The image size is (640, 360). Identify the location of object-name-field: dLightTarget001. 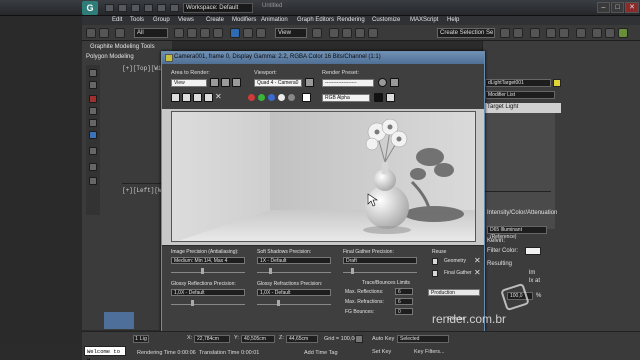
(518, 83).